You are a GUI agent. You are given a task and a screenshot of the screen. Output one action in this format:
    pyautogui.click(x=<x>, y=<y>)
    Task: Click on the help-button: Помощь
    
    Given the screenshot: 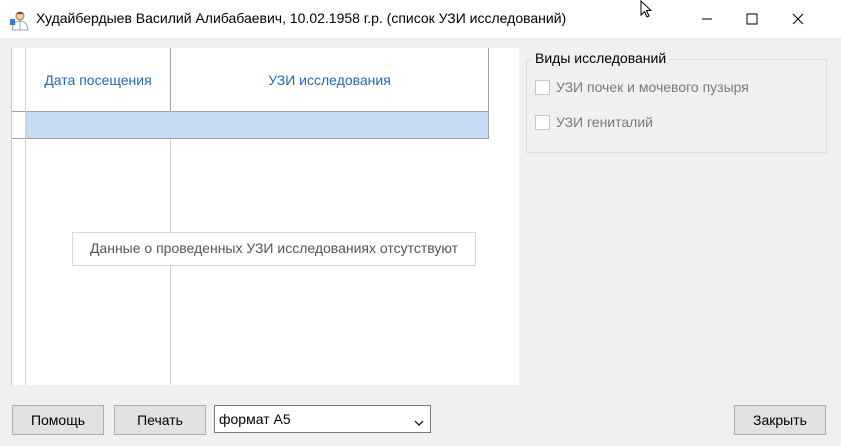 What is the action you would take?
    pyautogui.click(x=58, y=420)
    